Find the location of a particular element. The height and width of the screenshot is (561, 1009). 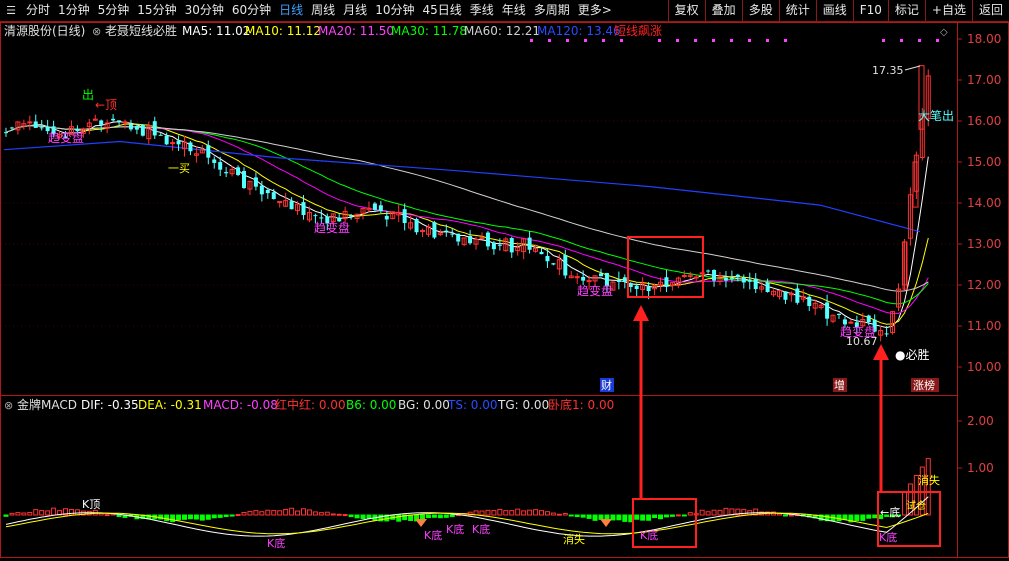

dif-label: DIF: -0.35 is located at coordinates (110, 405).